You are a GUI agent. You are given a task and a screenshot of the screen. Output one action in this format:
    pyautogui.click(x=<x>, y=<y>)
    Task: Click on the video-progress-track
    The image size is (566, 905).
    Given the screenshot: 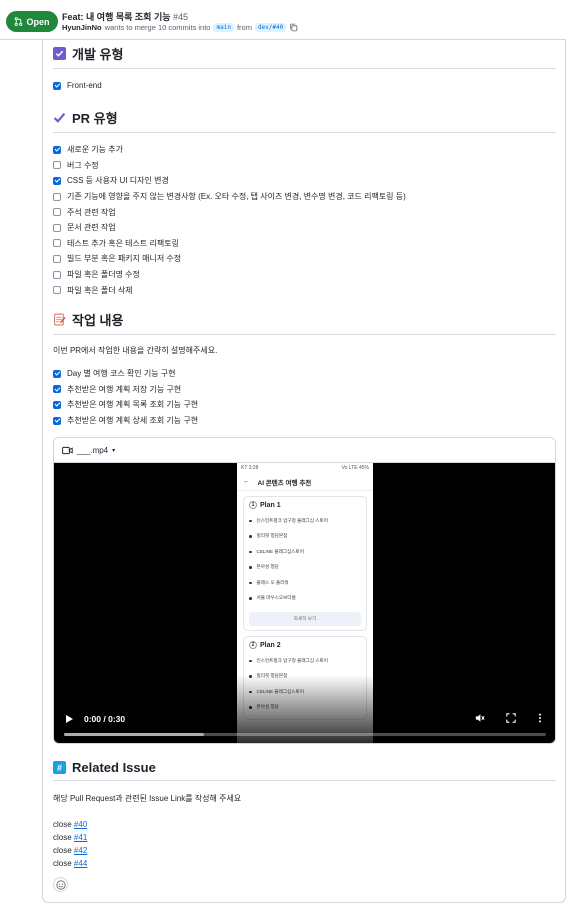 What is the action you would take?
    pyautogui.click(x=305, y=734)
    